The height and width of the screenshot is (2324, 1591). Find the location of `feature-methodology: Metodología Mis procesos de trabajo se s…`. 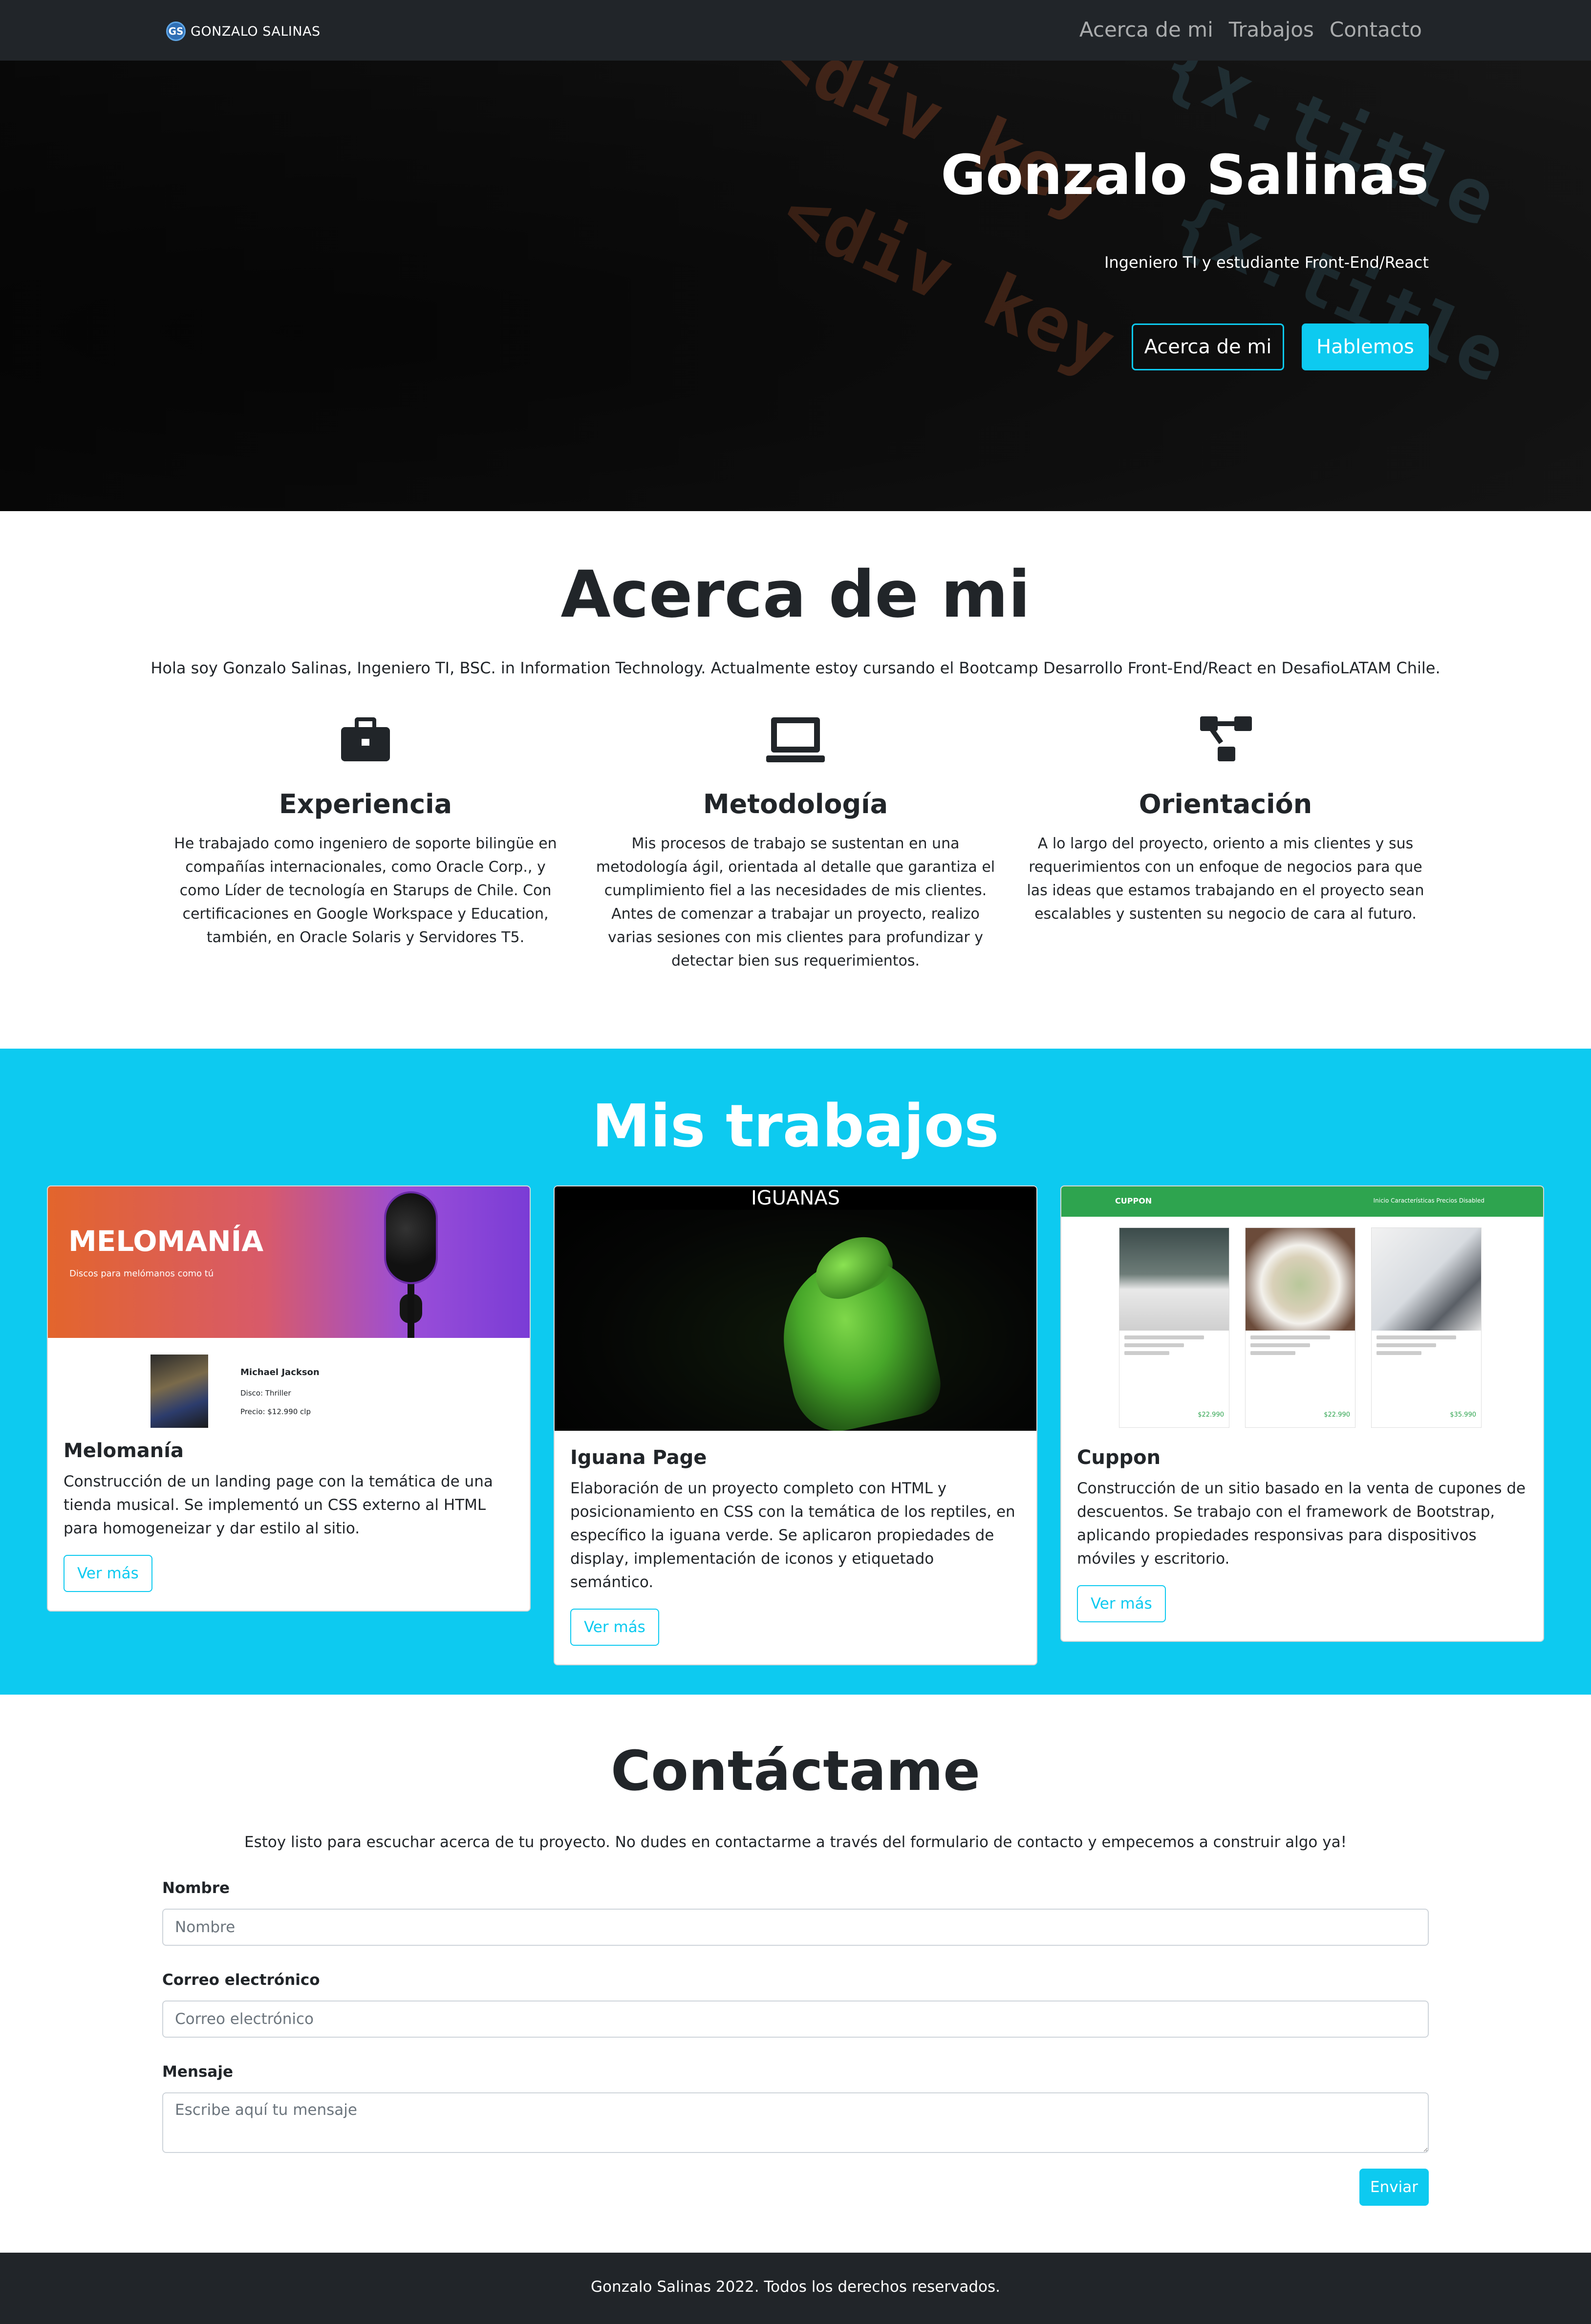

feature-methodology: Metodología Mis procesos de trabajo se s… is located at coordinates (795, 843).